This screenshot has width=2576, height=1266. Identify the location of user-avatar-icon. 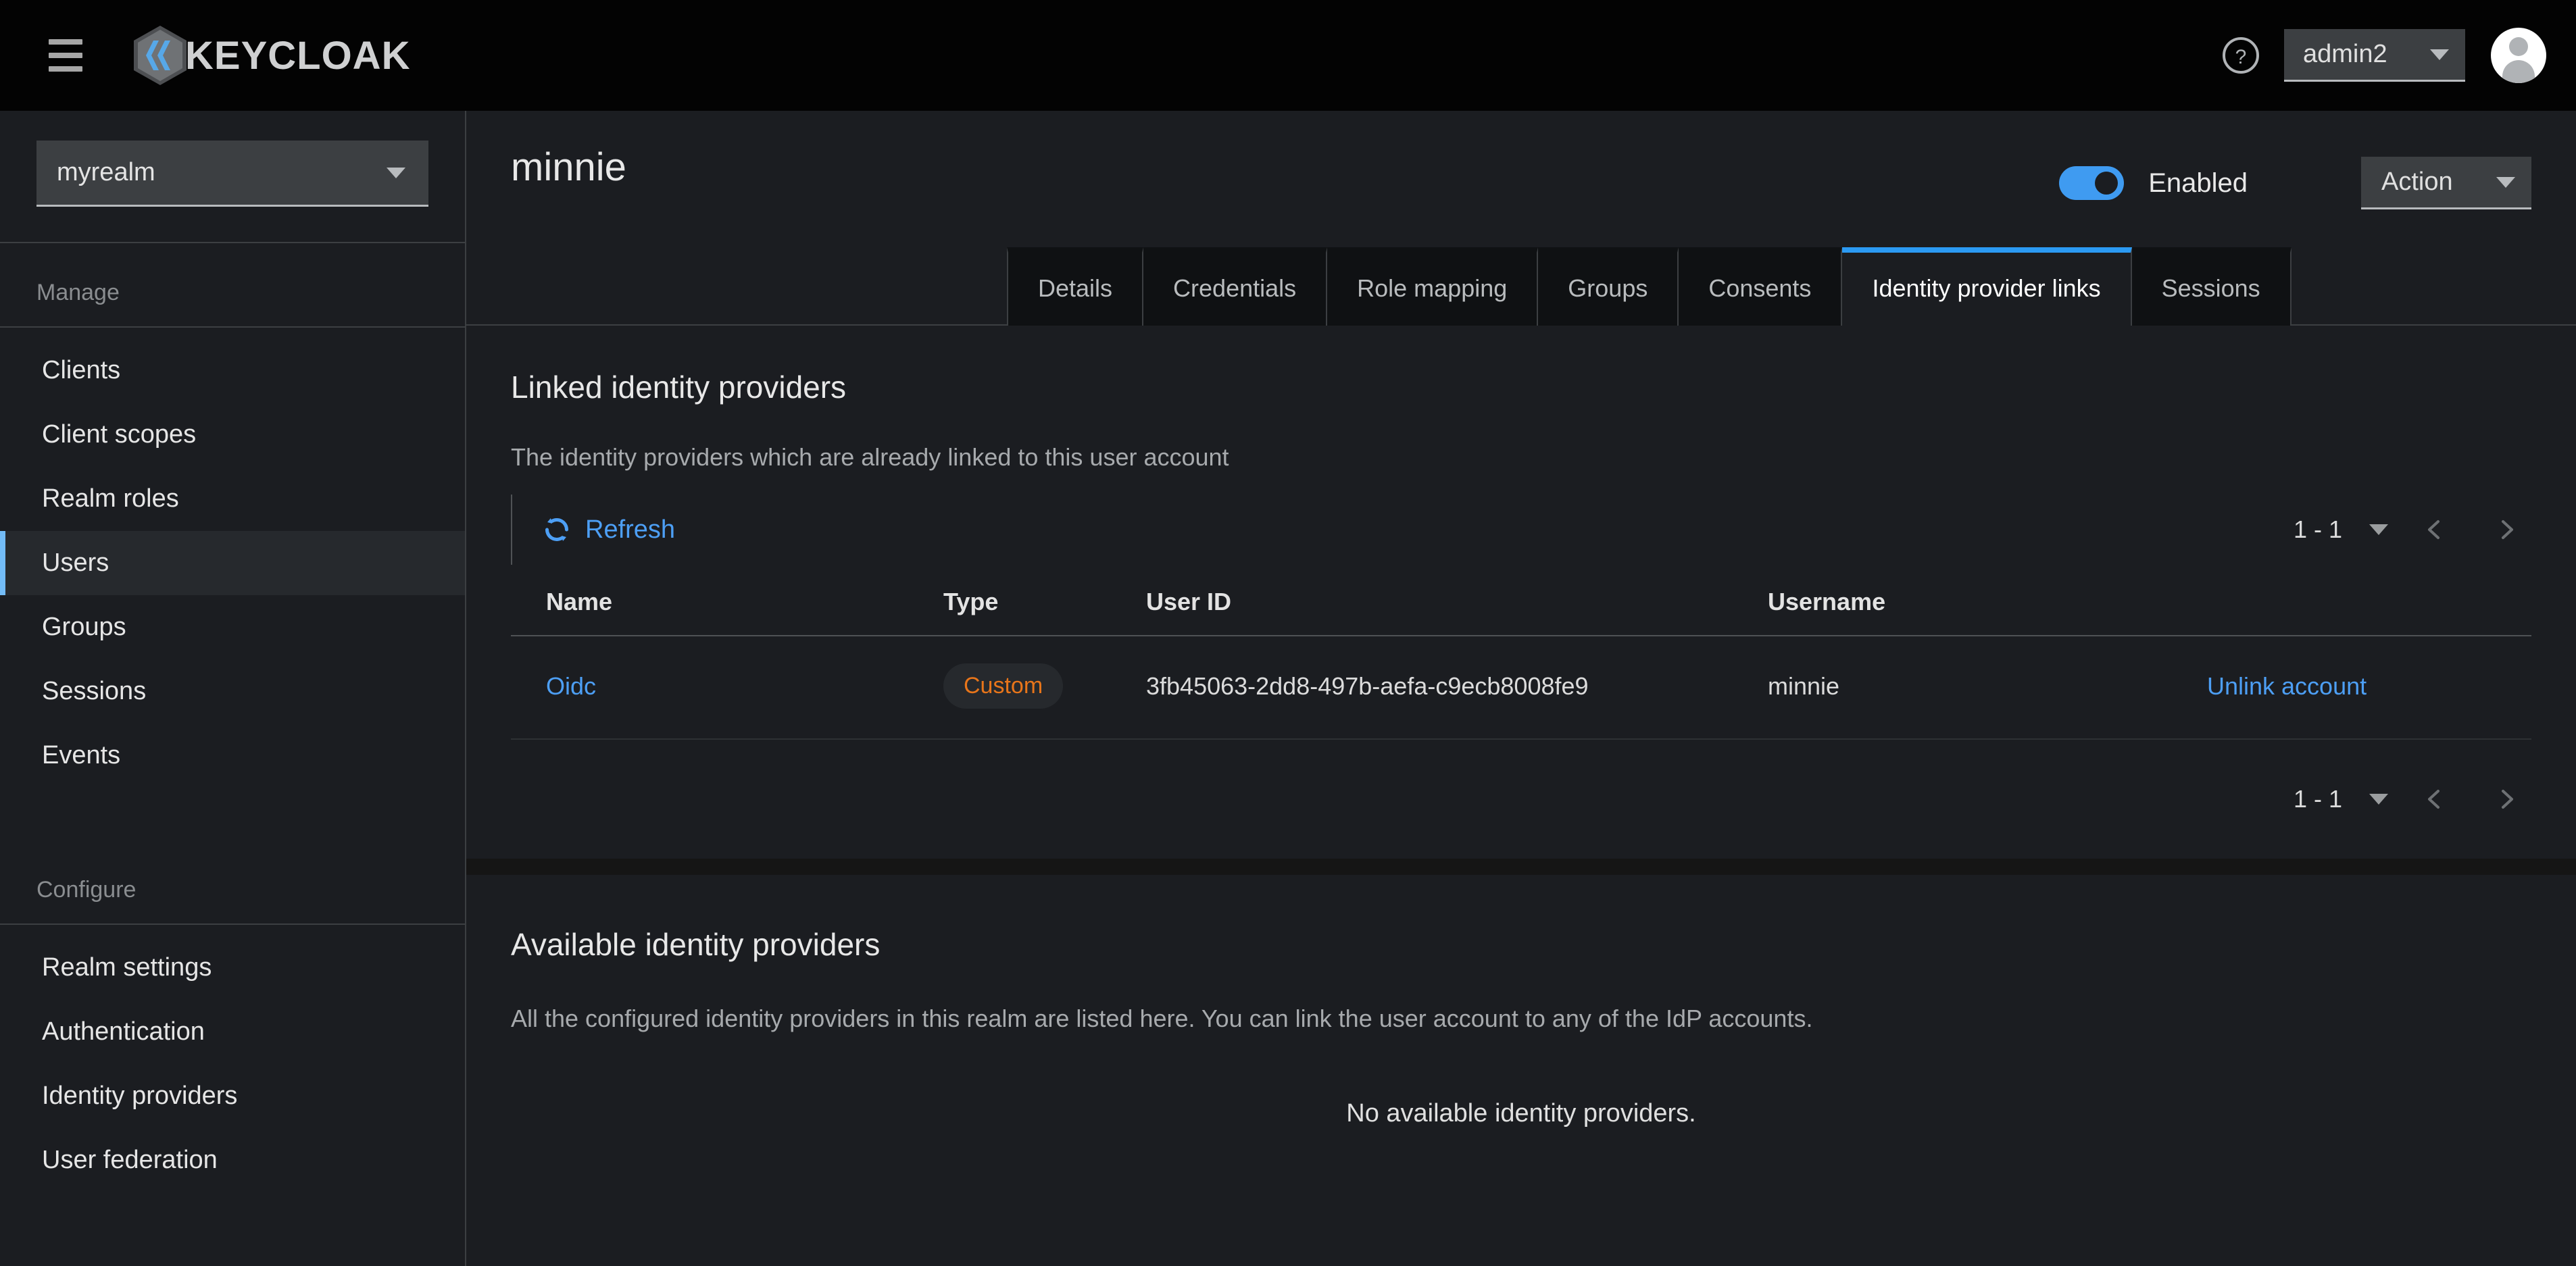
(2519, 55).